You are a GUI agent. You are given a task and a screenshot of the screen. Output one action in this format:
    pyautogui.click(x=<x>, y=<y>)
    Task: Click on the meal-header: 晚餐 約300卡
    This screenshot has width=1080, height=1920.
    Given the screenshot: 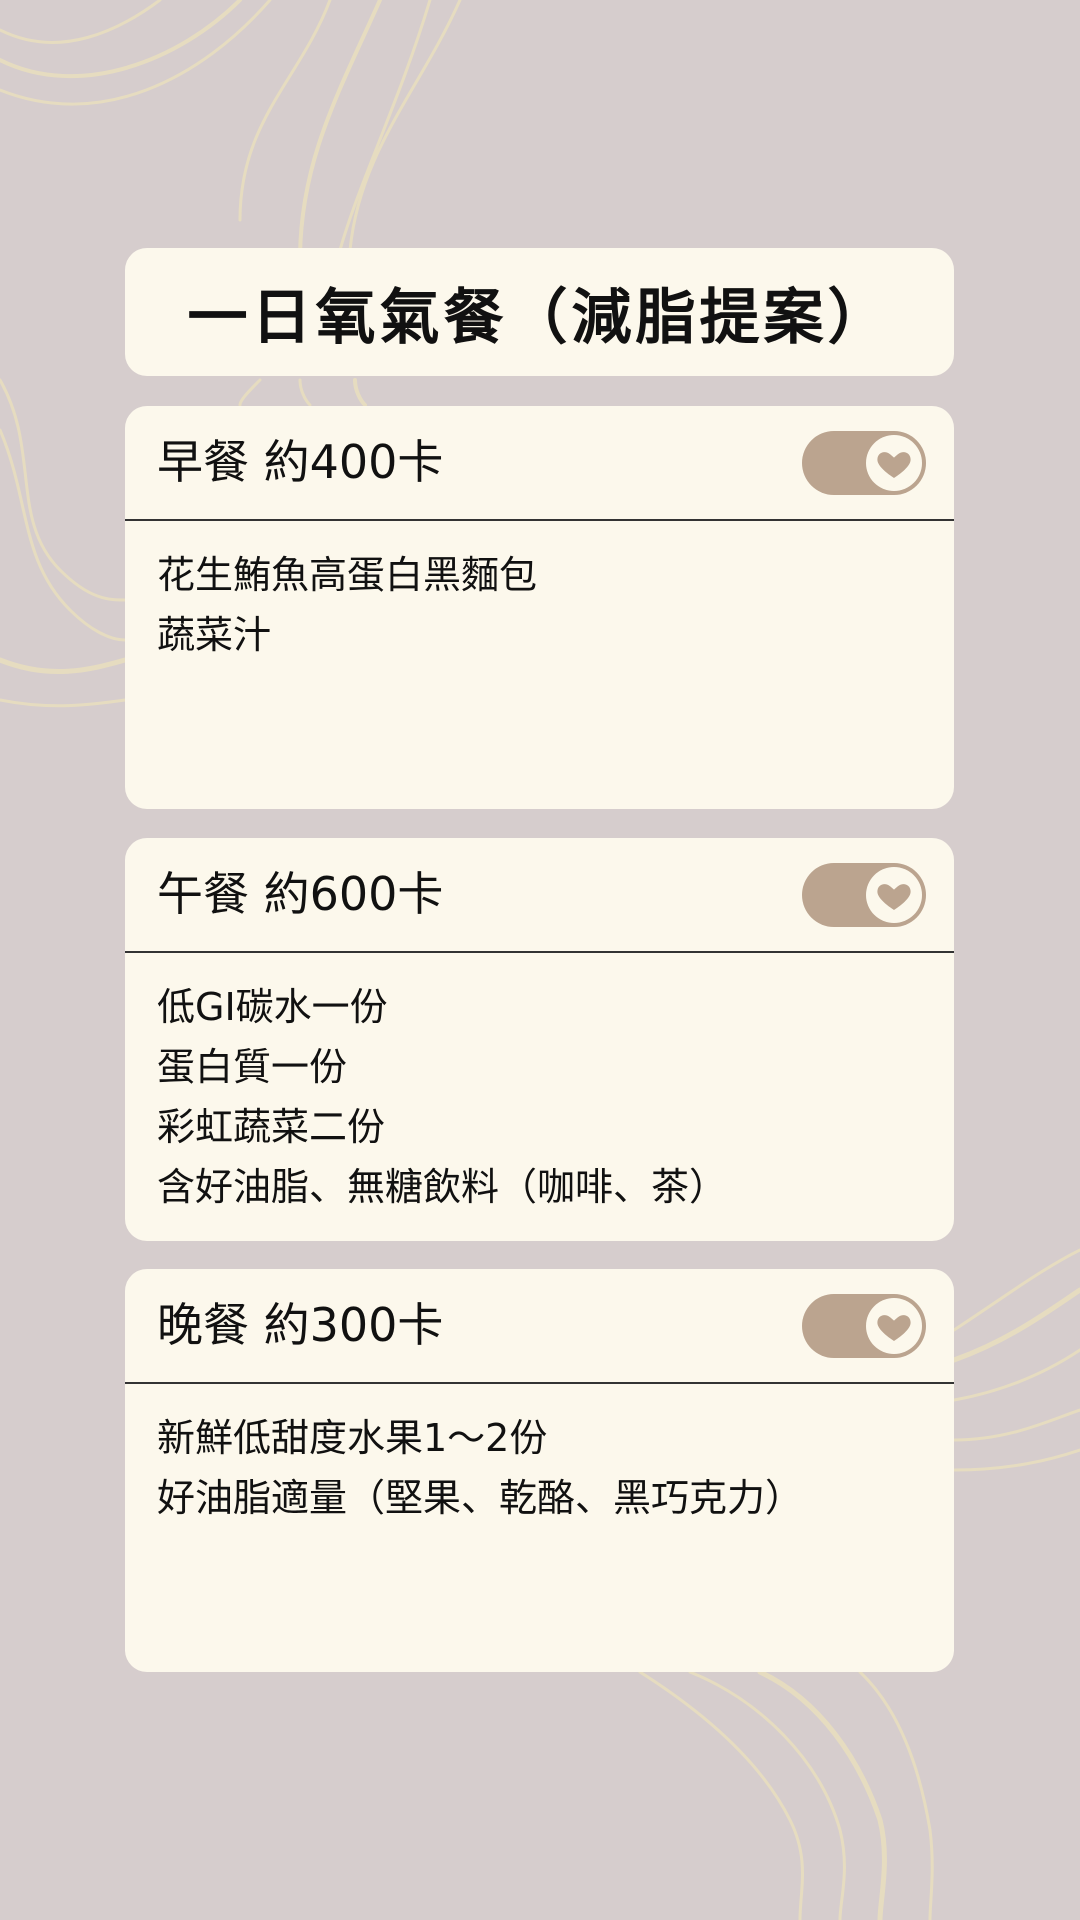 What is the action you would take?
    pyautogui.click(x=539, y=1326)
    